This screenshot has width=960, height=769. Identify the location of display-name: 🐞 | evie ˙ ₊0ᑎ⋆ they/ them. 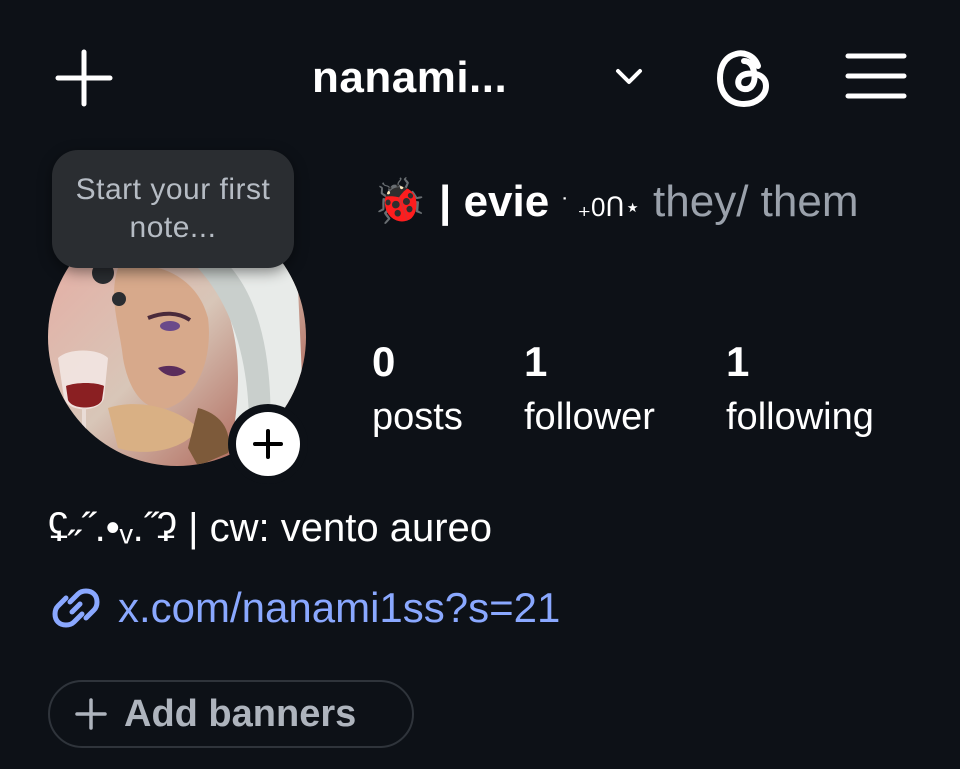
(652, 204).